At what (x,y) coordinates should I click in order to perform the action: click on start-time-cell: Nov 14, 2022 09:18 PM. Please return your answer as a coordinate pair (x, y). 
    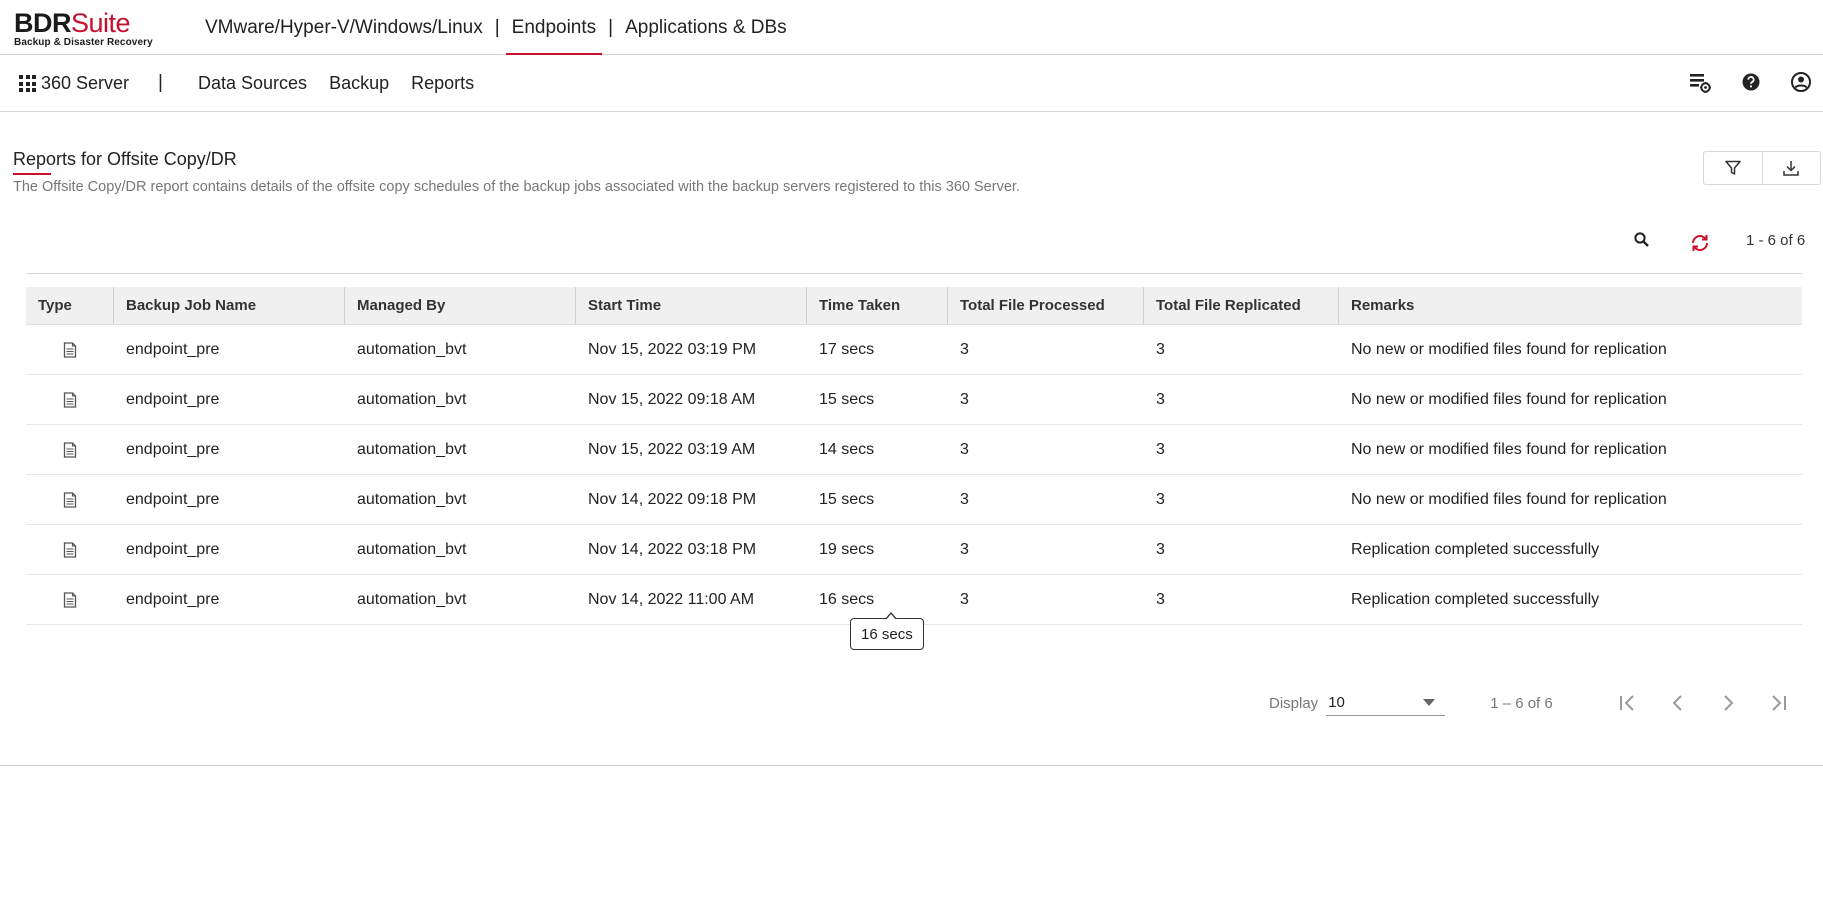
    Looking at the image, I should click on (672, 499).